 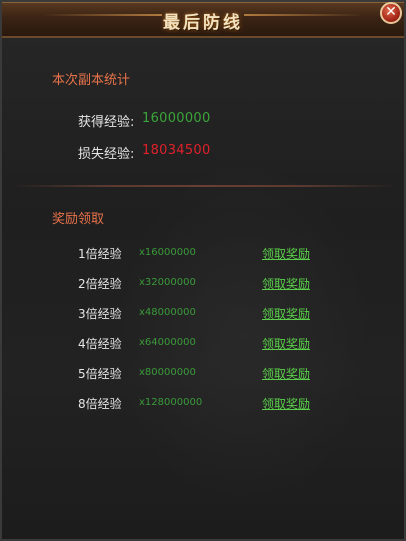 I want to click on reward-row: 8倍经验 x128000000 领取奖励, so click(x=203, y=405).